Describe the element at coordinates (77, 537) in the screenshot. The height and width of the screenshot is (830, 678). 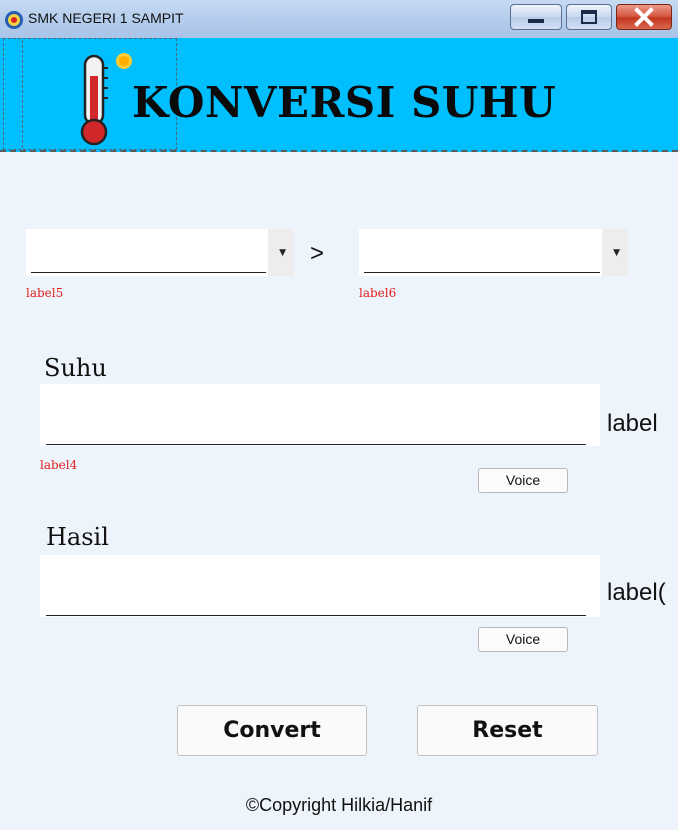
I see `hasil-label: Hasil` at that location.